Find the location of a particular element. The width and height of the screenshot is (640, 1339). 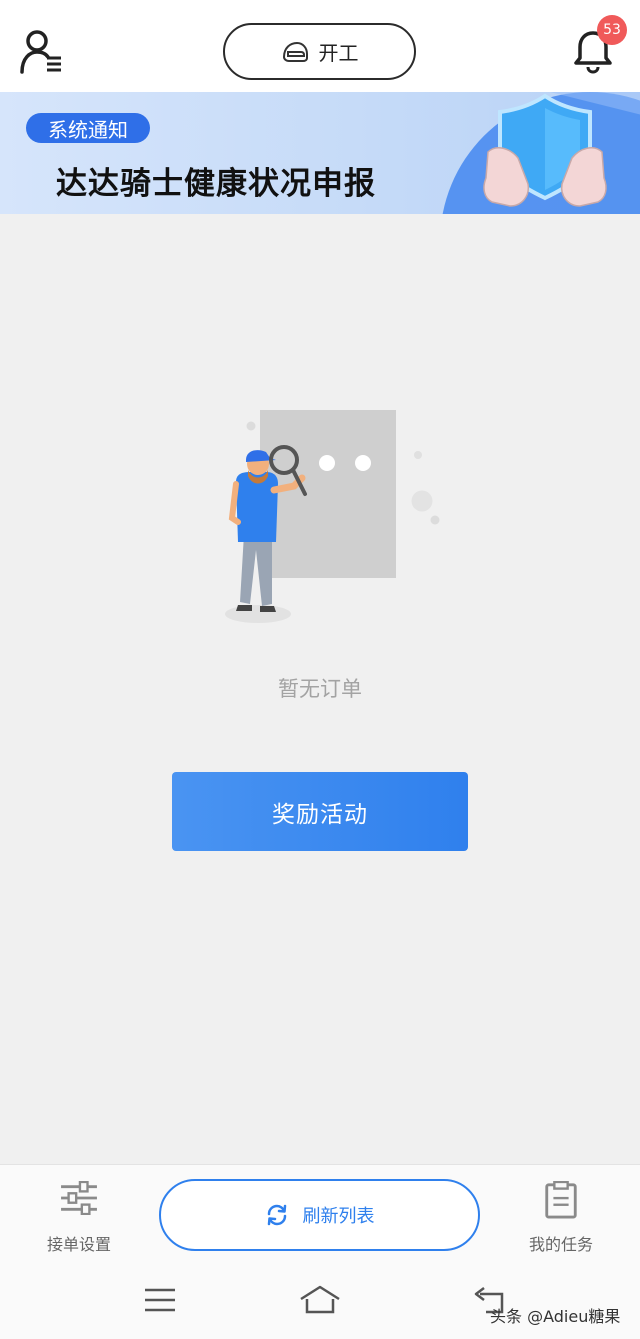

my-tasks-tab: 我的任务 is located at coordinates (561, 1218).